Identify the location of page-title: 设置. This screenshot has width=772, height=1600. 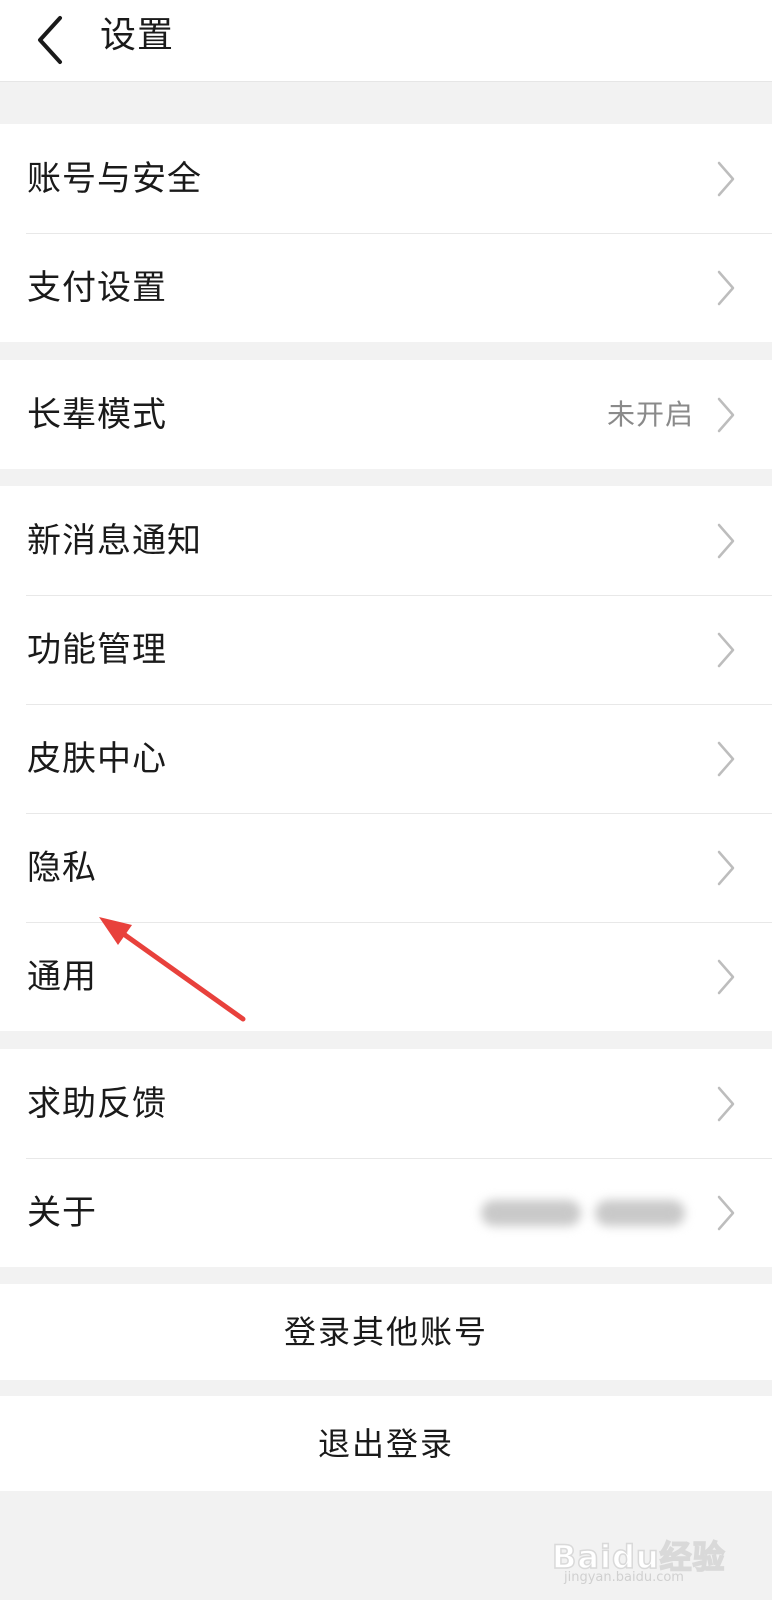
(137, 35).